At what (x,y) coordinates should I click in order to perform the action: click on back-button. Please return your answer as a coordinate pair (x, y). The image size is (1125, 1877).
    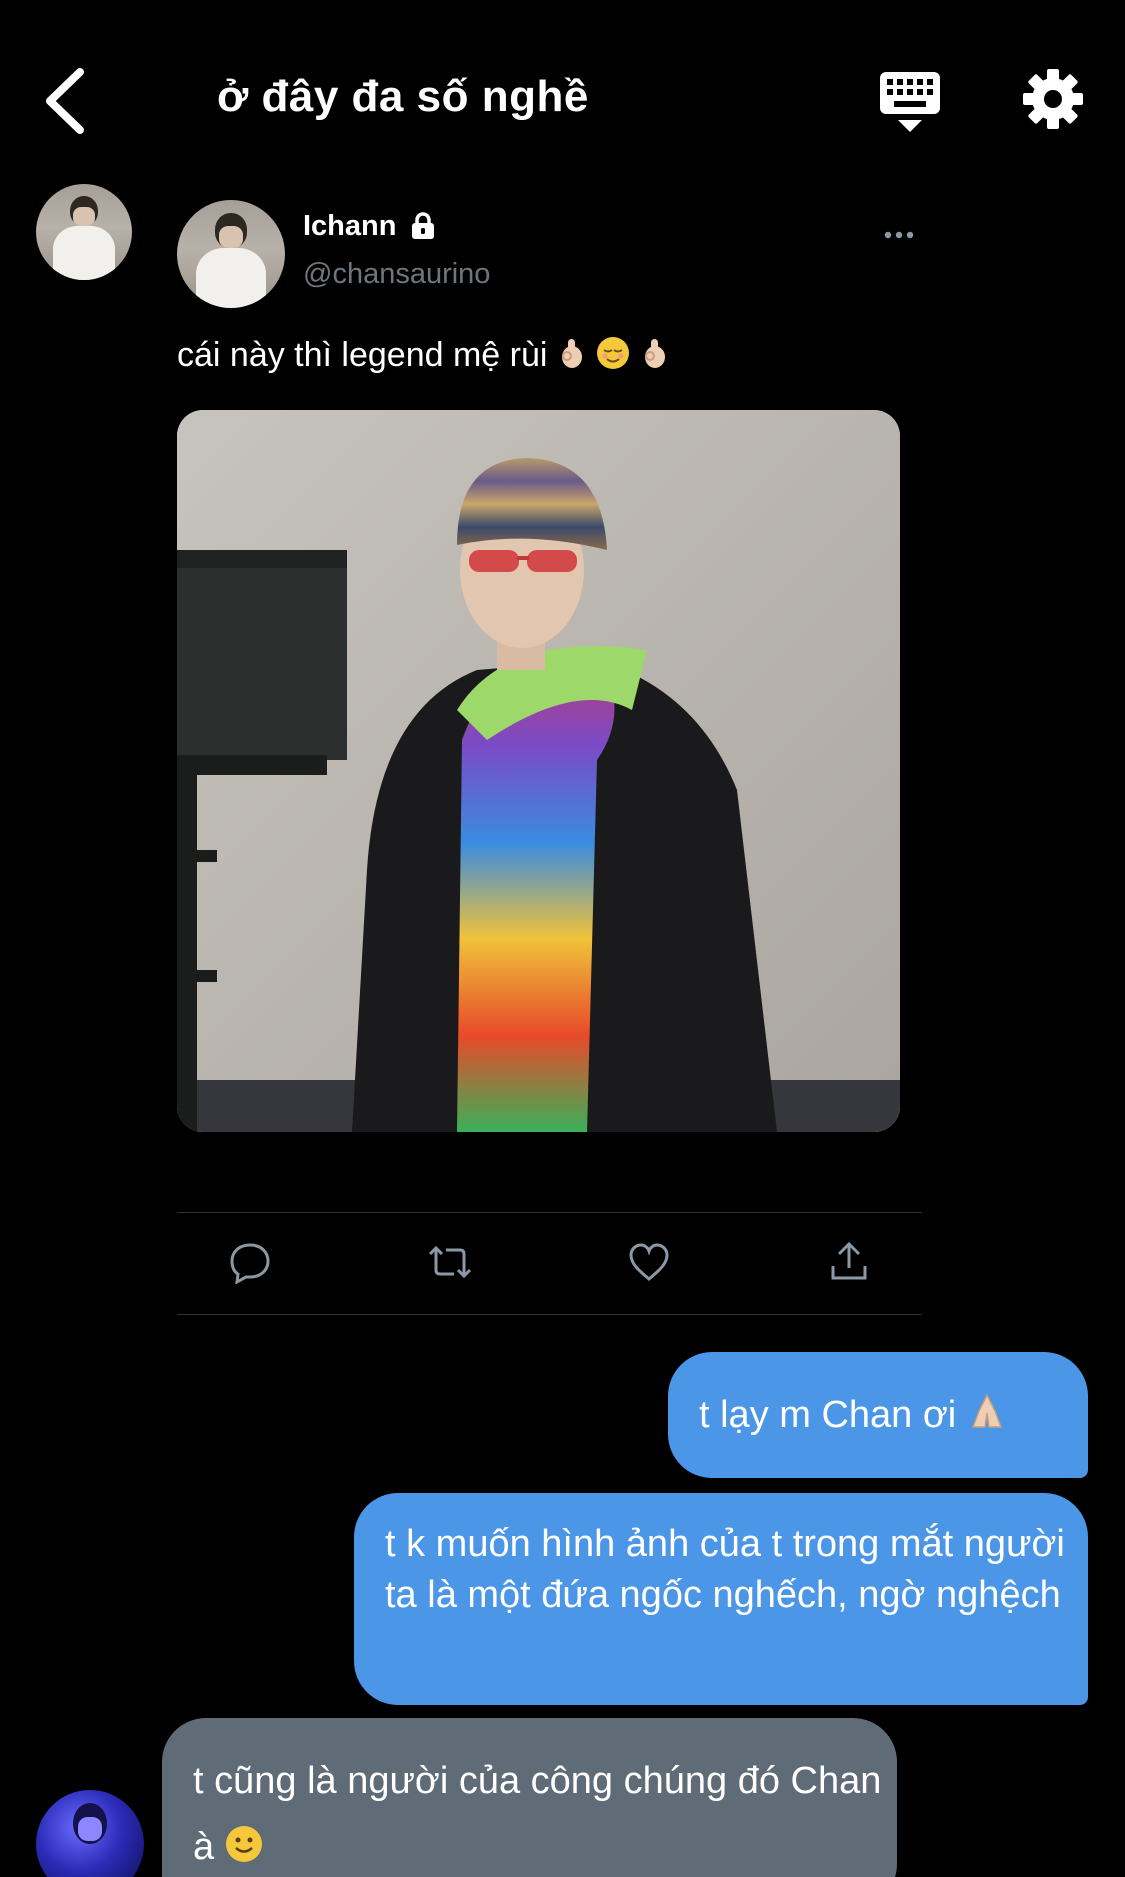
    Looking at the image, I should click on (67, 101).